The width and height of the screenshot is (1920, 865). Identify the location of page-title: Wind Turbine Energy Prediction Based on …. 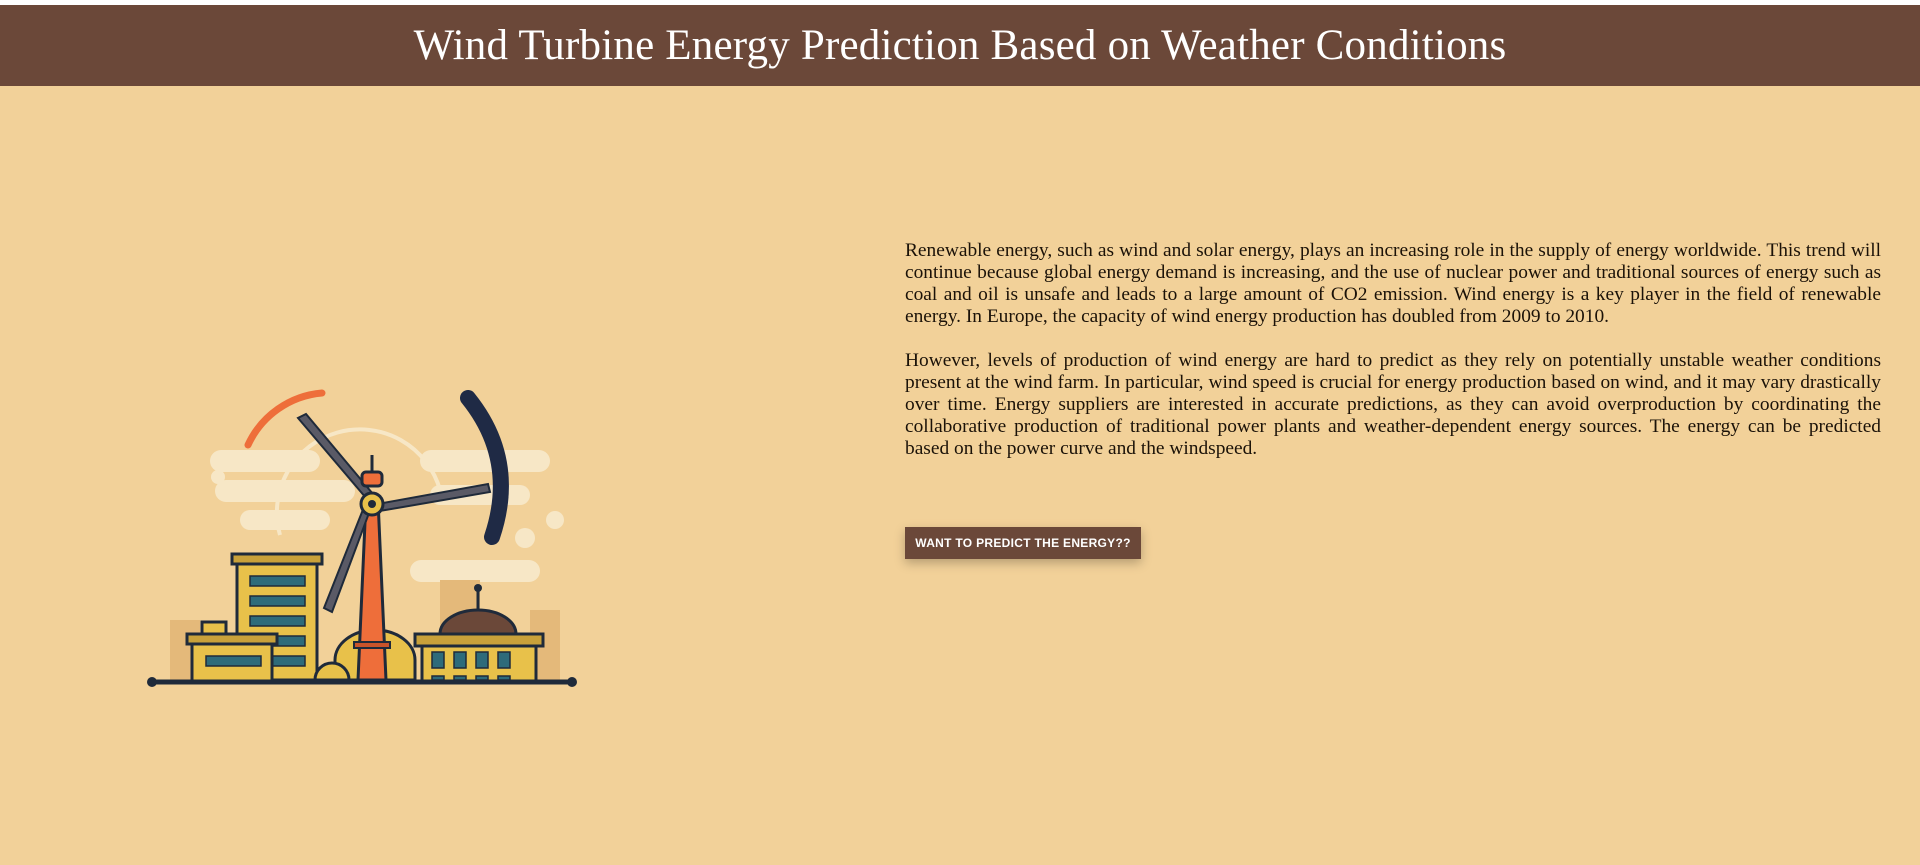
(960, 45).